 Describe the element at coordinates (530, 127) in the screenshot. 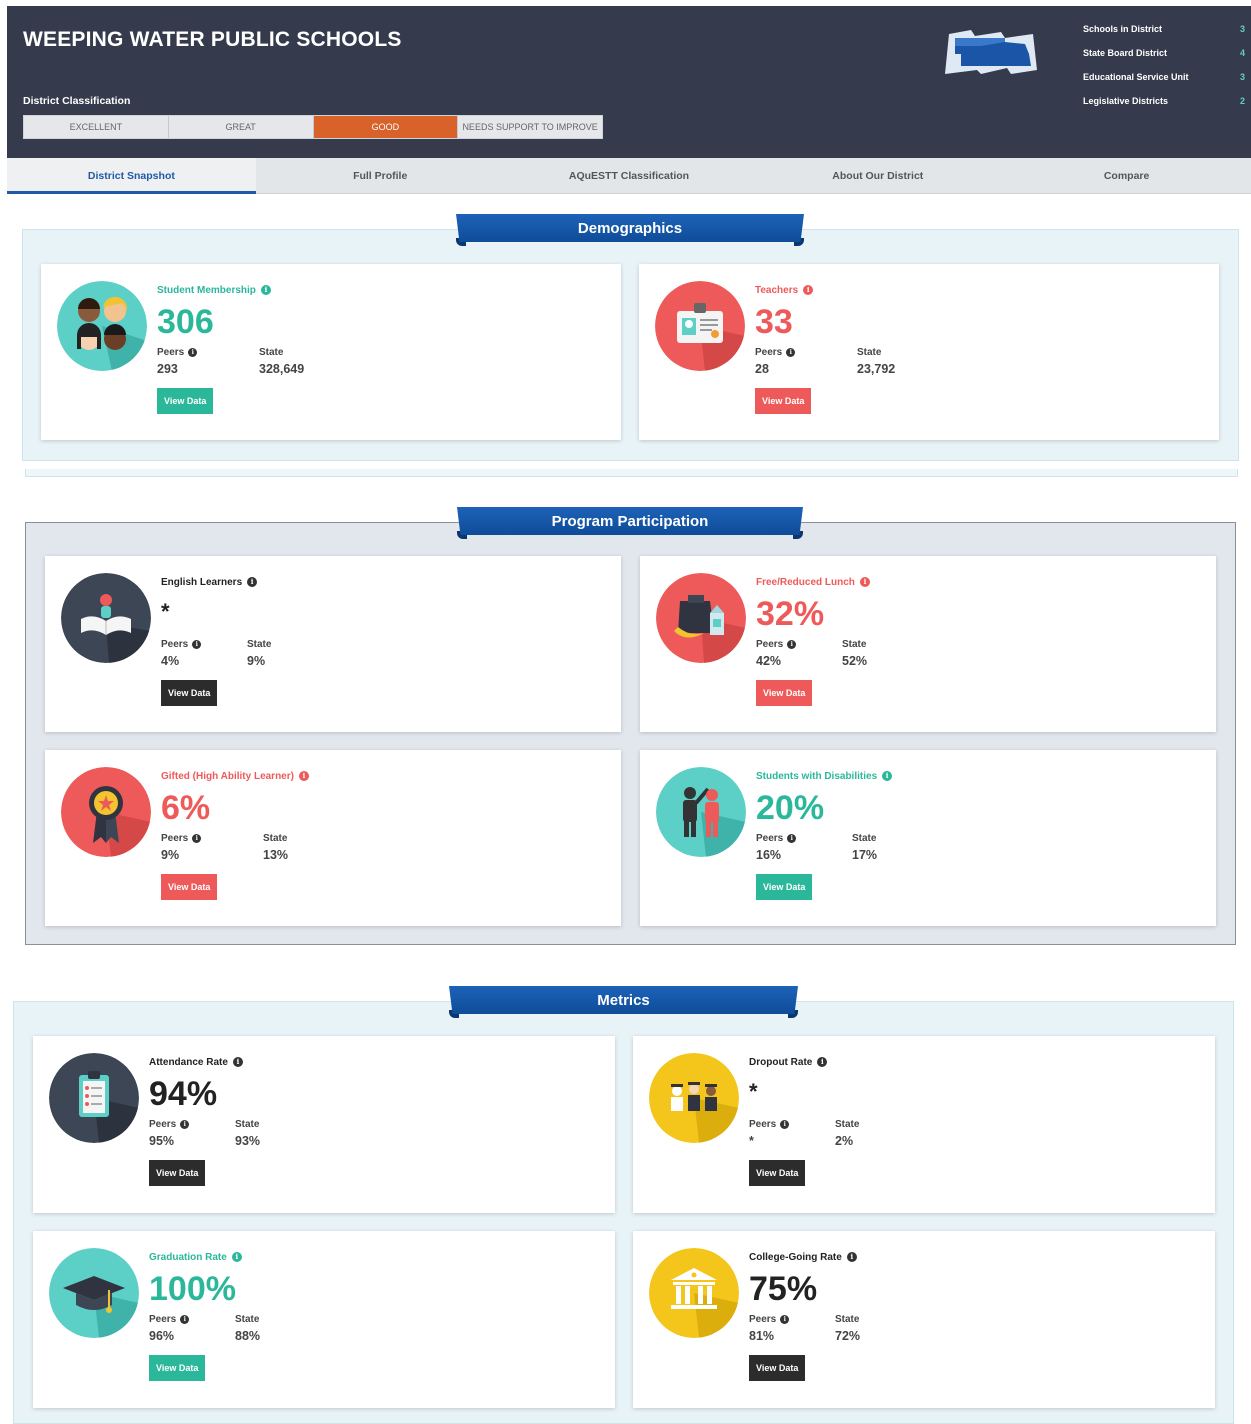

I see `classification-needs-support: NEEDS SUPPORT TO IMPROVE` at that location.